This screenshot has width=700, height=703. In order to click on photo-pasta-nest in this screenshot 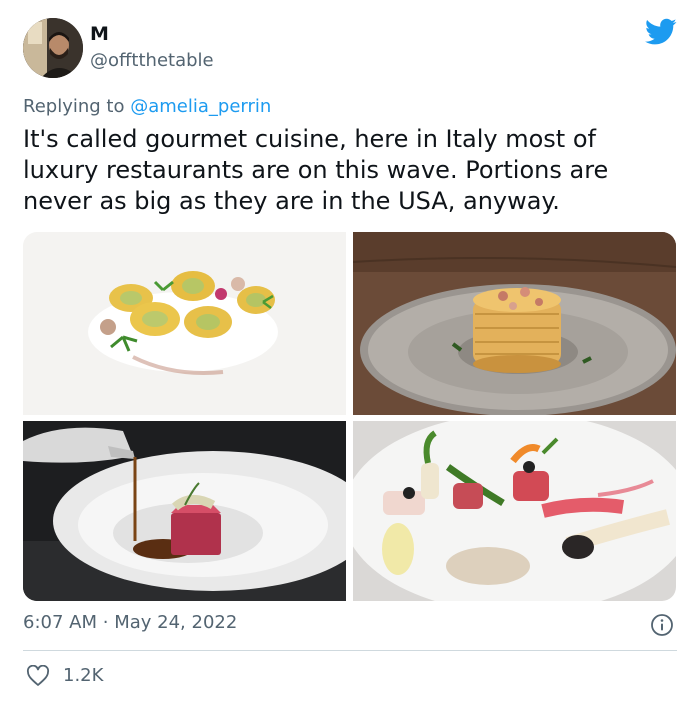, I will do `click(514, 323)`.